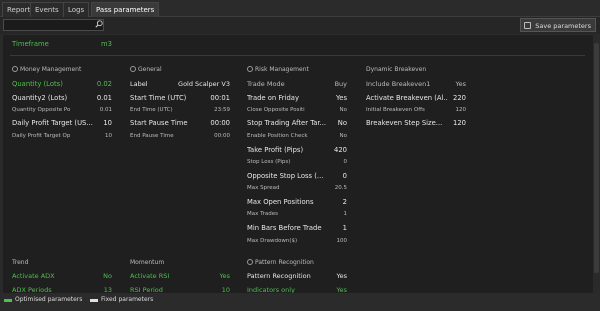 This screenshot has height=311, width=600. Describe the element at coordinates (297, 123) in the screenshot. I see `param-row: Stop Trading After Tar... No` at that location.